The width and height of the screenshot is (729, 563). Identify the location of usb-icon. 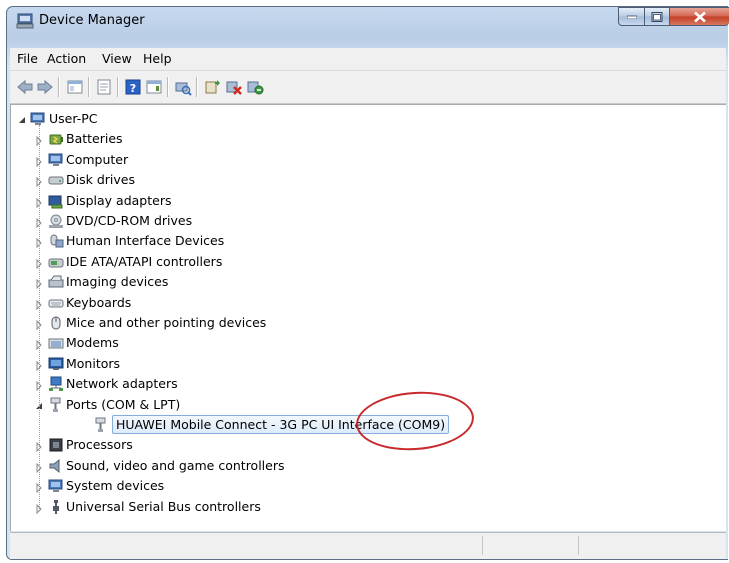
(56, 507).